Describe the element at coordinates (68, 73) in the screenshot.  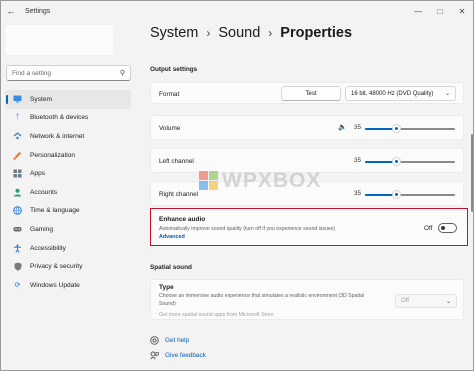
I see `search-input: Find a setting ⚲` at that location.